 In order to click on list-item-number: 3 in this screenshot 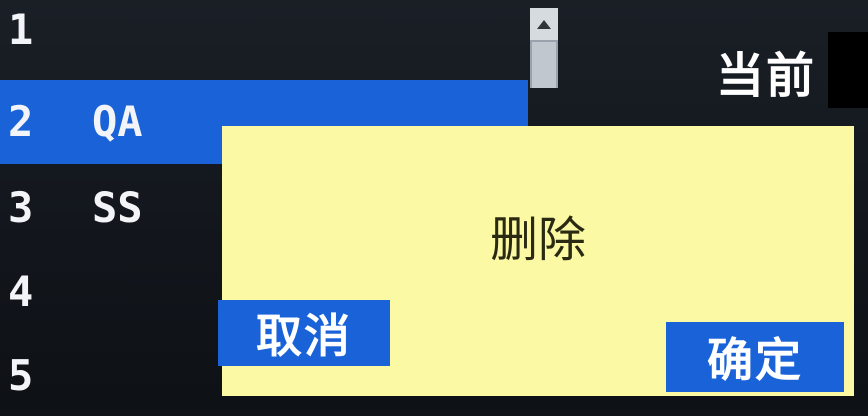, I will do `click(21, 207)`.